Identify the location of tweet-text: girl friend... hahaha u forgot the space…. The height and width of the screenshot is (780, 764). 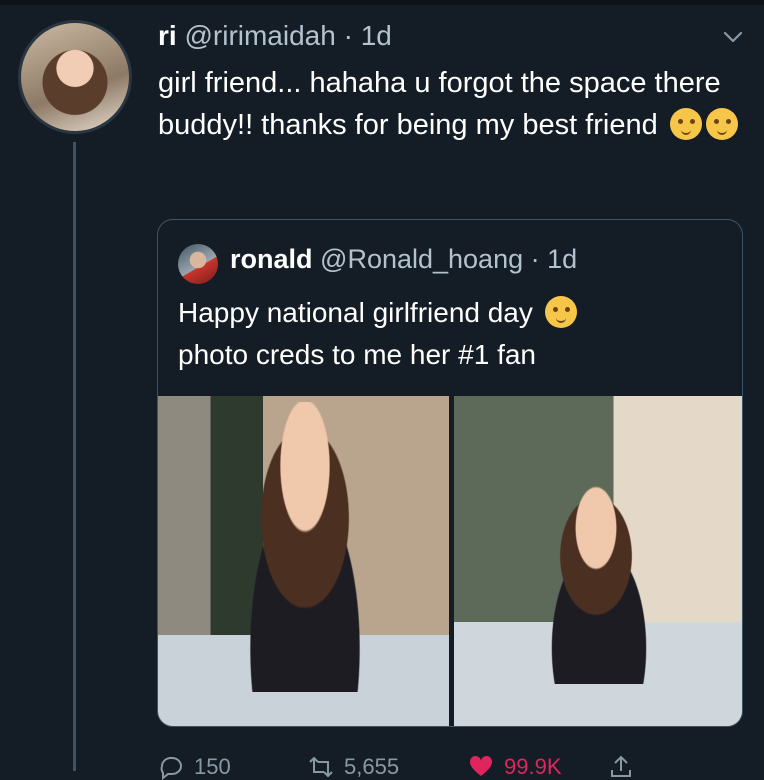
(448, 104).